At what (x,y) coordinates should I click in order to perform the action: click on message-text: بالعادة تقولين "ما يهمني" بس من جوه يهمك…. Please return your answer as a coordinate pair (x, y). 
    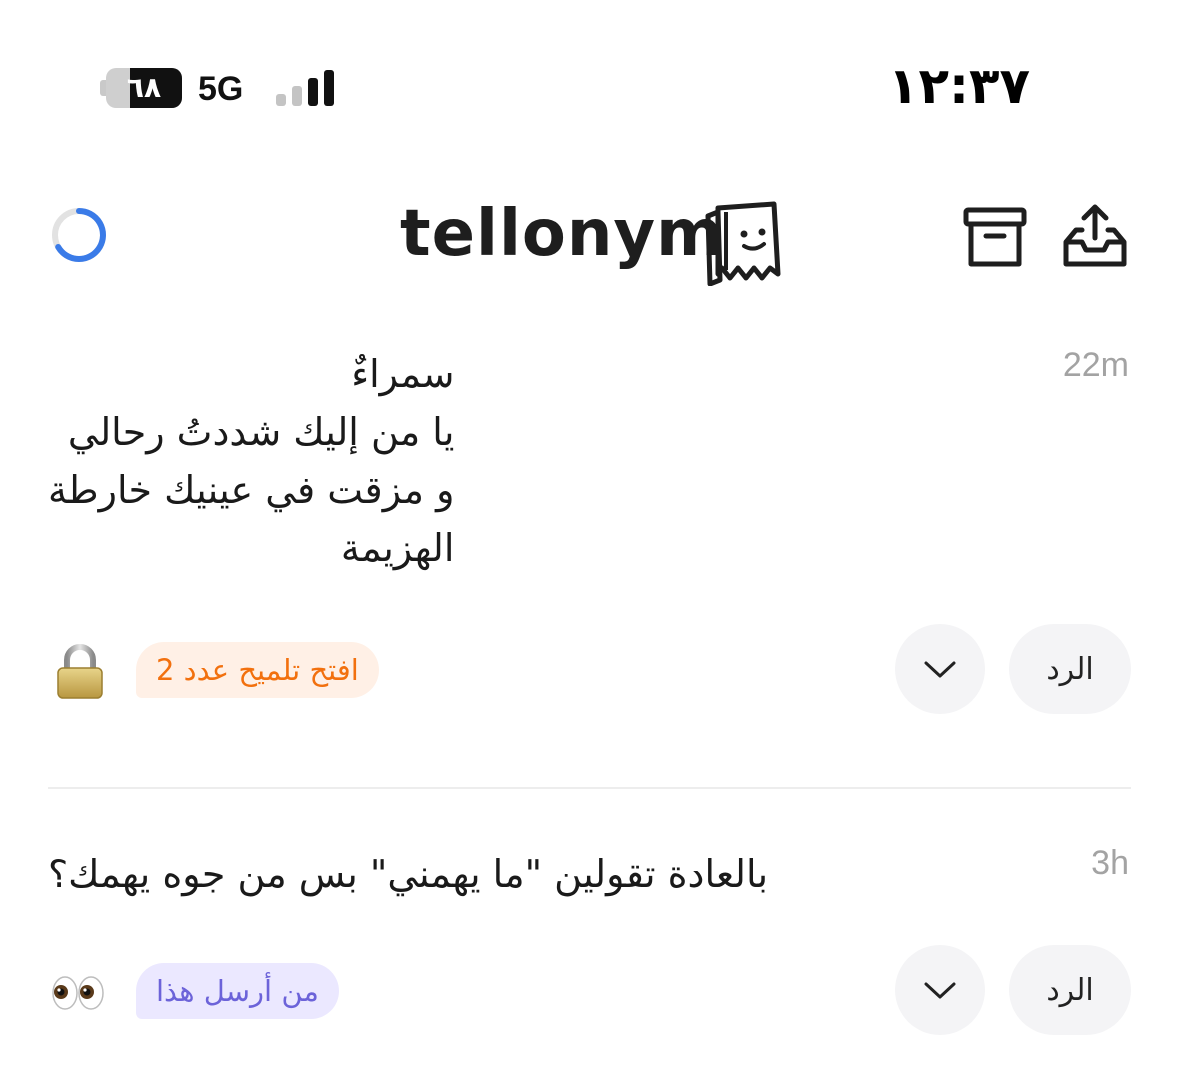
    Looking at the image, I should click on (408, 874).